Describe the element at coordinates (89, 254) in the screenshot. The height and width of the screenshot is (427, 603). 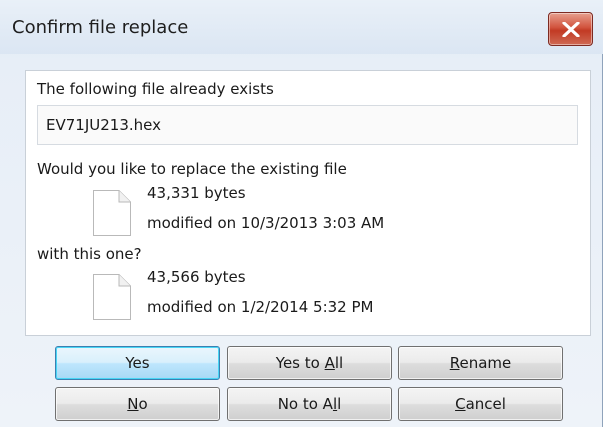
I see `with-label: with this one?` at that location.